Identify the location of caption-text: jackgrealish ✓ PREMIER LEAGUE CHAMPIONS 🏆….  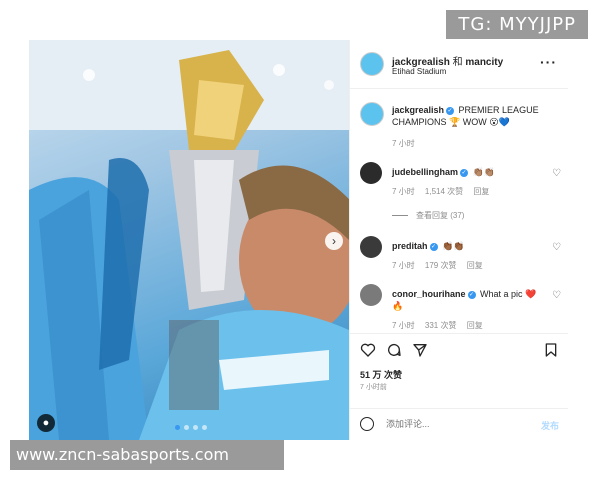
(467, 116).